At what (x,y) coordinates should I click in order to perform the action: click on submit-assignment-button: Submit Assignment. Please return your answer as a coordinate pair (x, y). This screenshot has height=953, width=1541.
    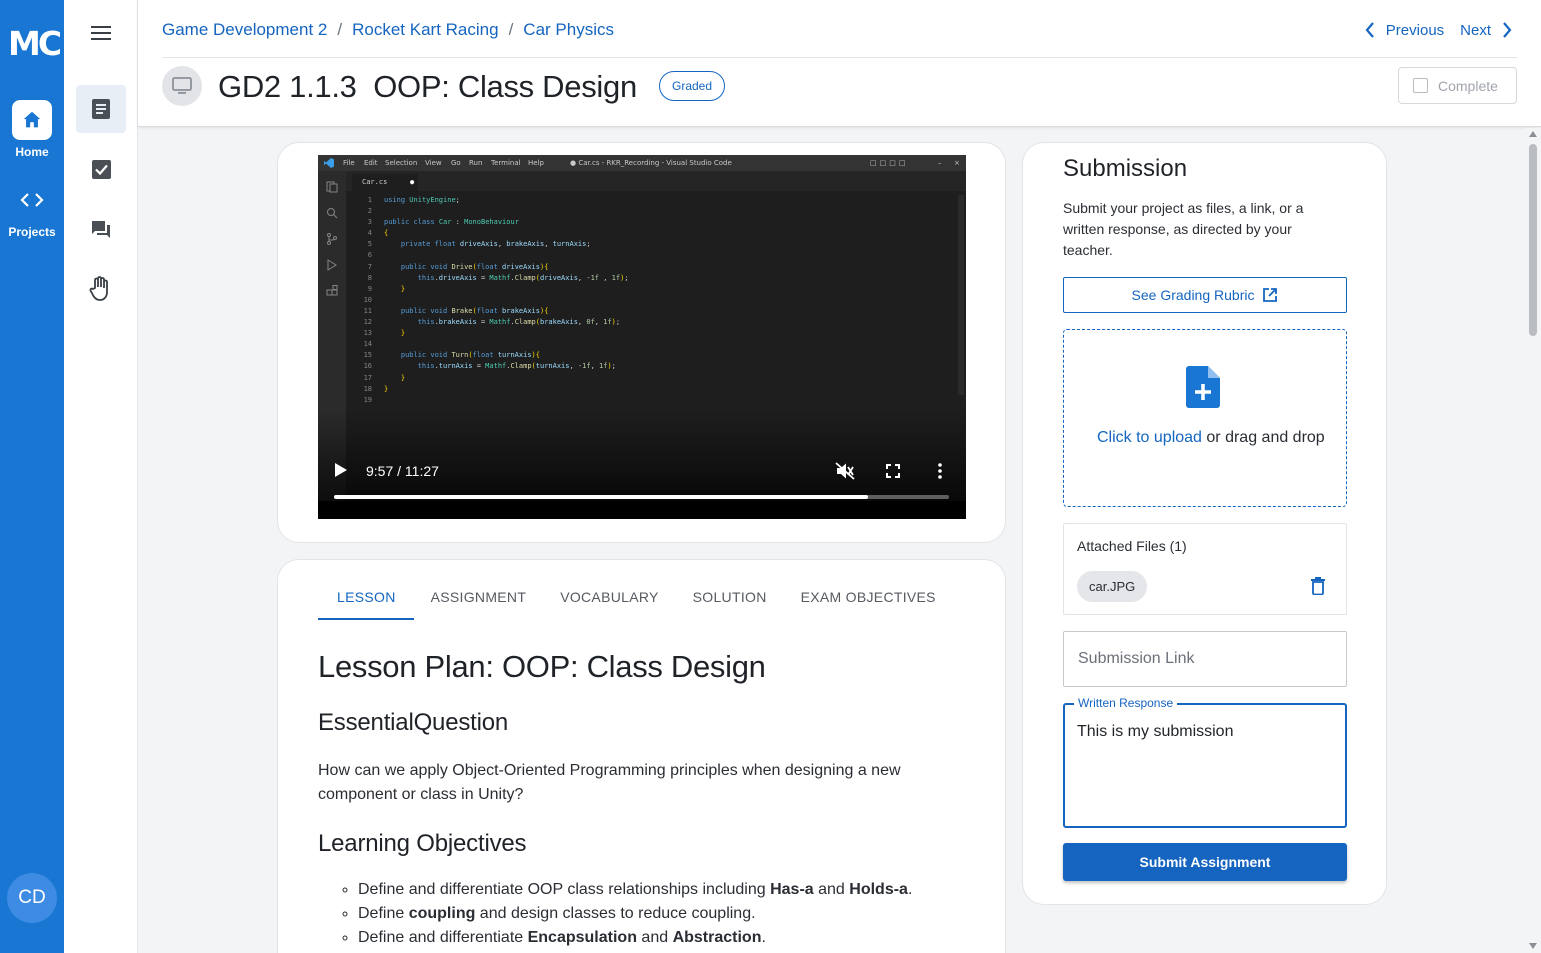
    Looking at the image, I should click on (1205, 862).